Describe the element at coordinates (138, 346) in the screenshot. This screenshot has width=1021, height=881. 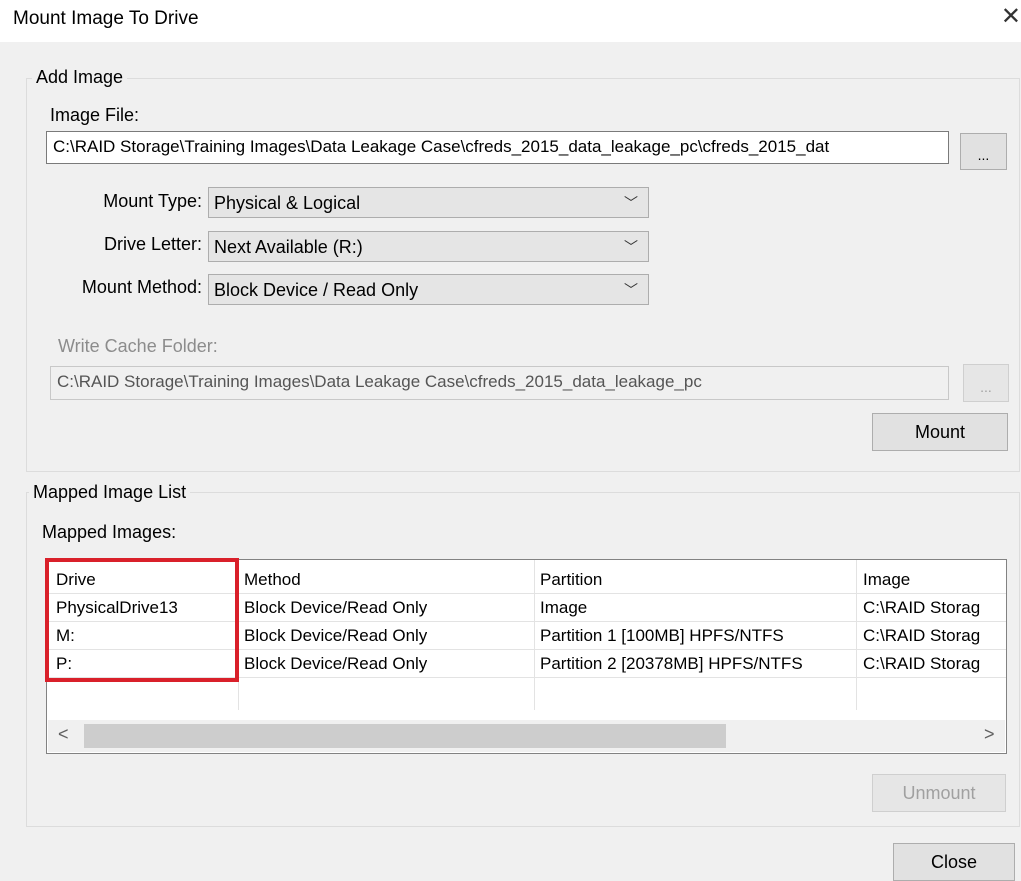
I see `write-cache-label: Write Cache Folder:` at that location.